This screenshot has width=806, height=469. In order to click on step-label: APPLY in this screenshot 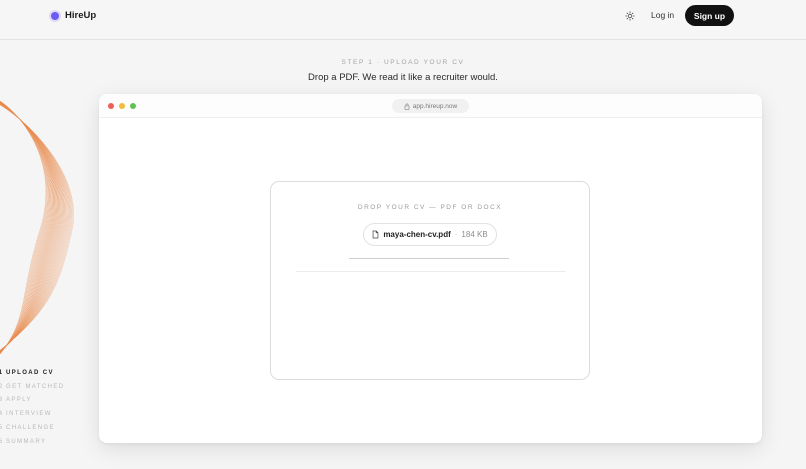, I will do `click(19, 400)`.